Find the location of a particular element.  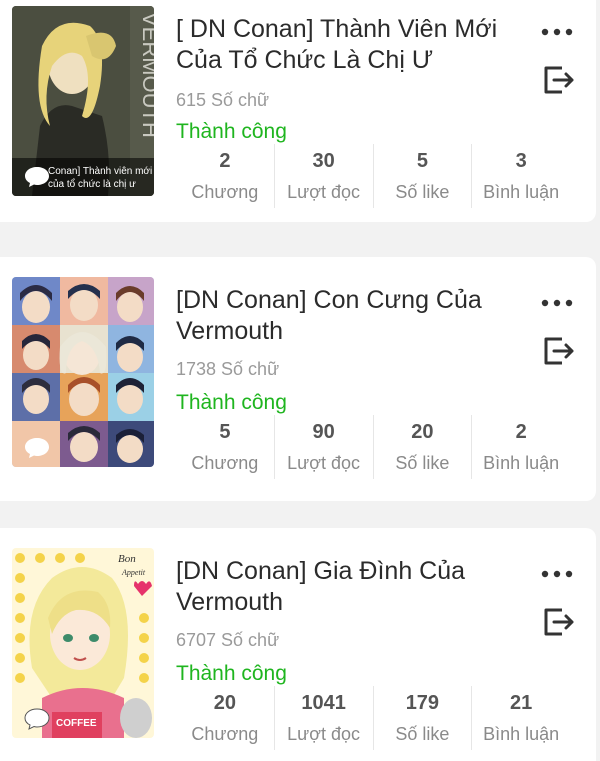

stat-value: 179 is located at coordinates (422, 703).